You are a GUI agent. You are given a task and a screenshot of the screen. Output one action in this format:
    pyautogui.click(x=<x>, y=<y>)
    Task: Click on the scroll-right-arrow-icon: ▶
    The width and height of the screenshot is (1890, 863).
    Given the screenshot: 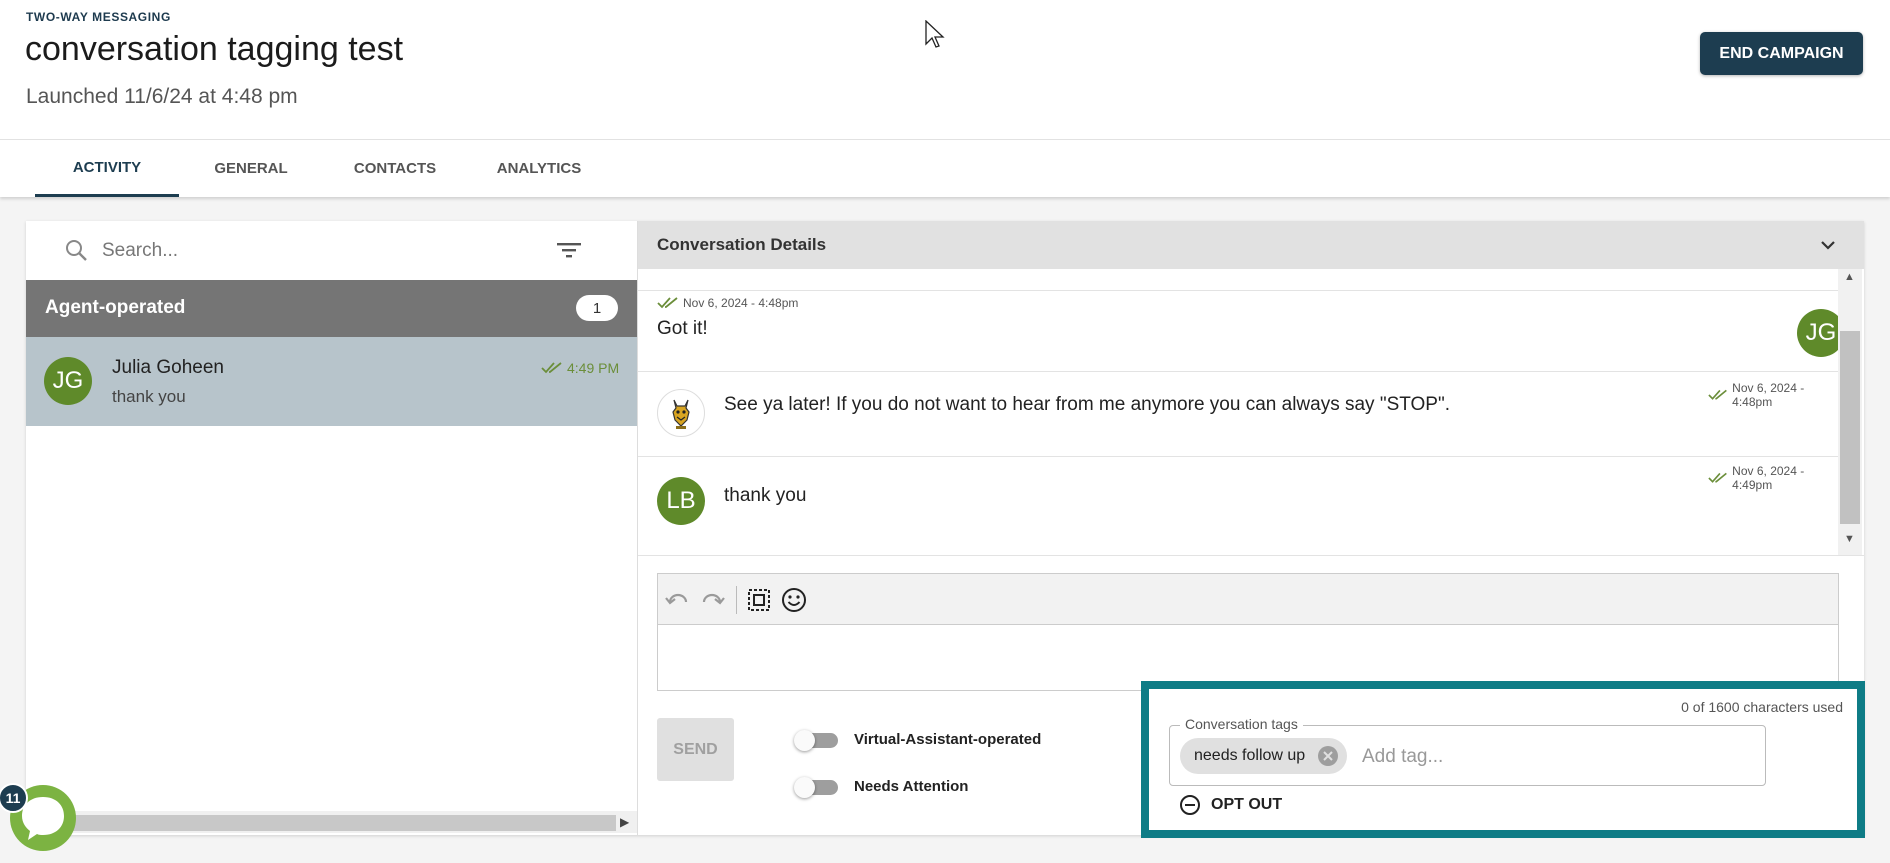 What is the action you would take?
    pyautogui.click(x=624, y=822)
    